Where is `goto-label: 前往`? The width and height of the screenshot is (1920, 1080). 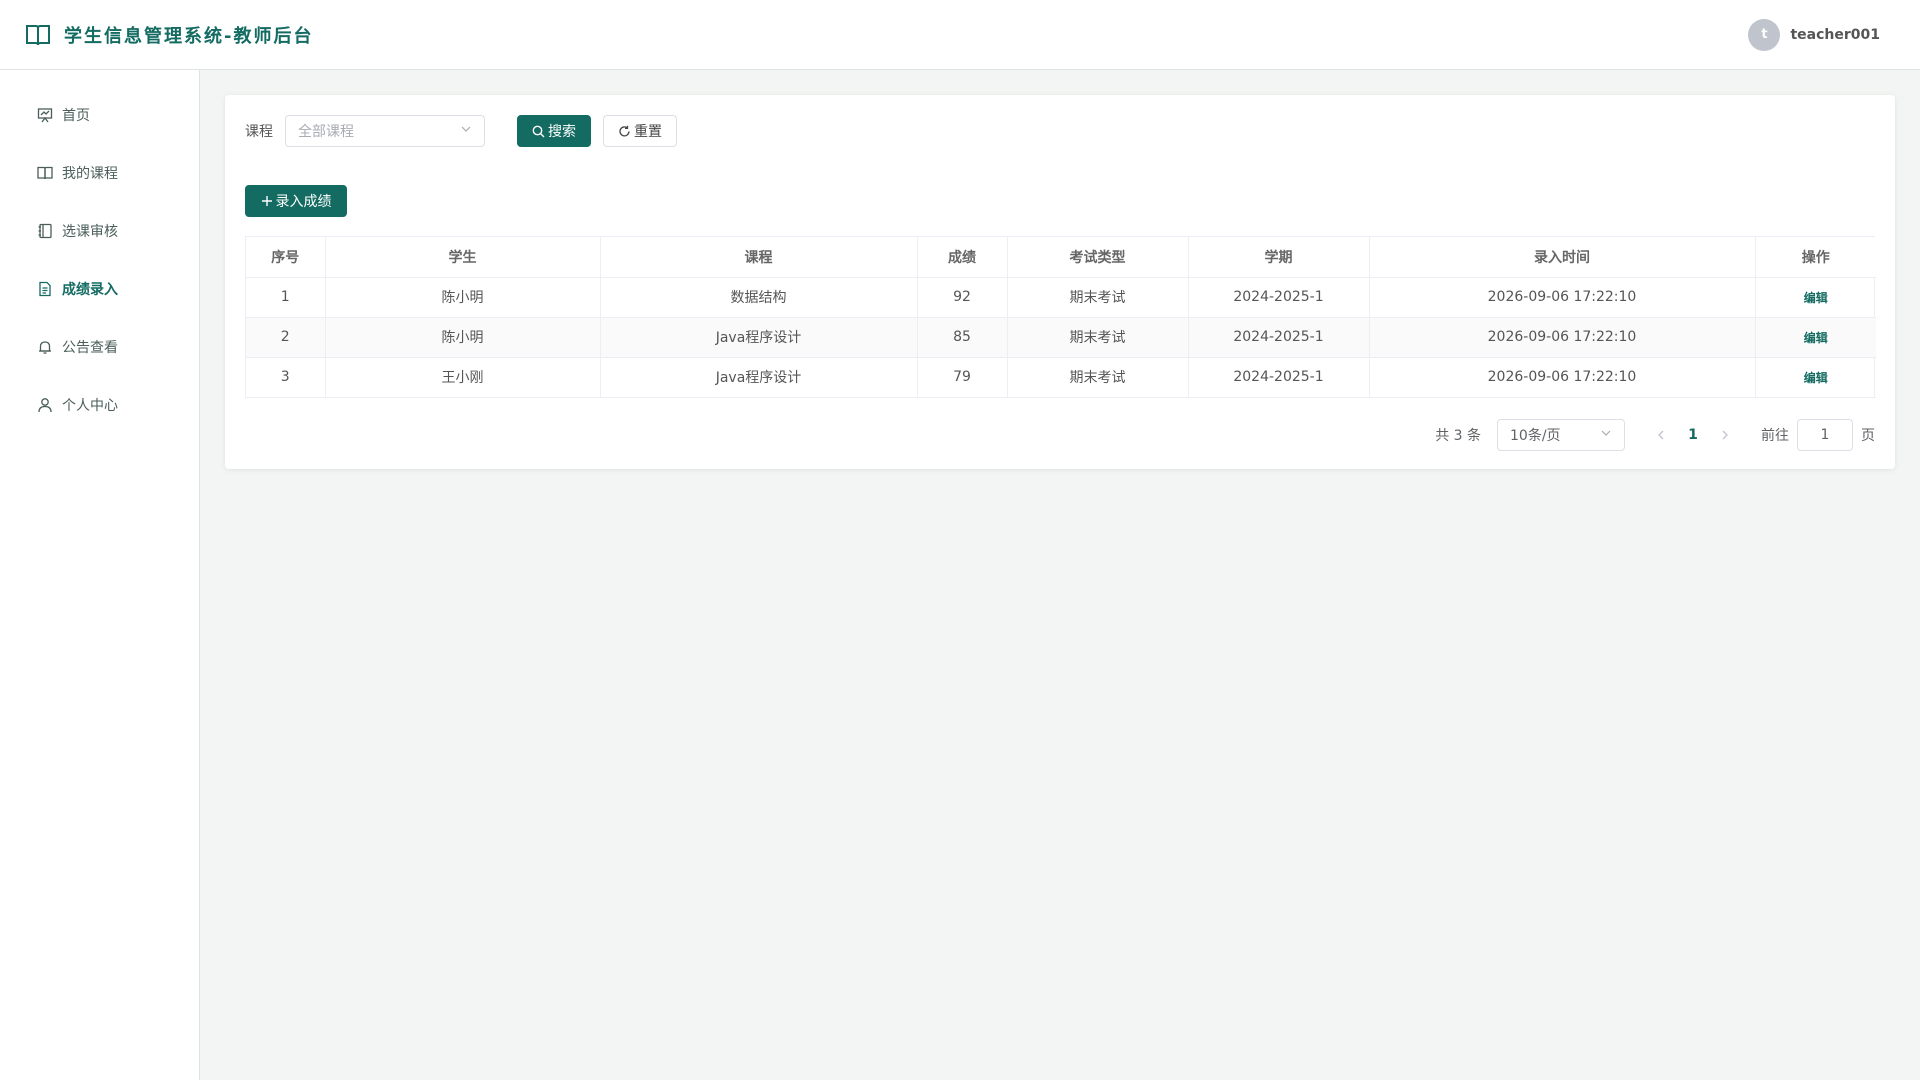
goto-label: 前往 is located at coordinates (1775, 436).